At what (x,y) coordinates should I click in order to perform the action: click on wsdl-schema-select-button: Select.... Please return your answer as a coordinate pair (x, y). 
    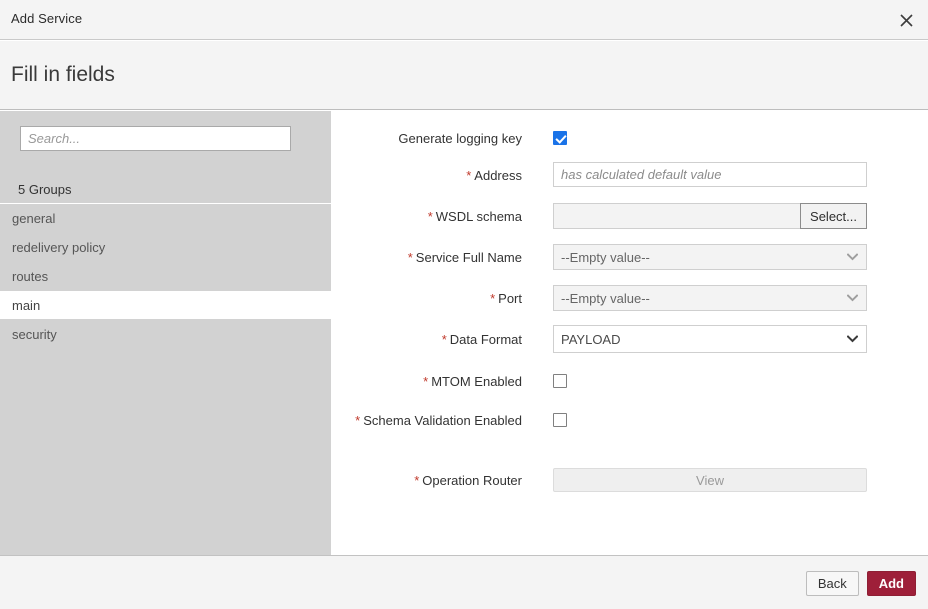
    Looking at the image, I should click on (833, 216).